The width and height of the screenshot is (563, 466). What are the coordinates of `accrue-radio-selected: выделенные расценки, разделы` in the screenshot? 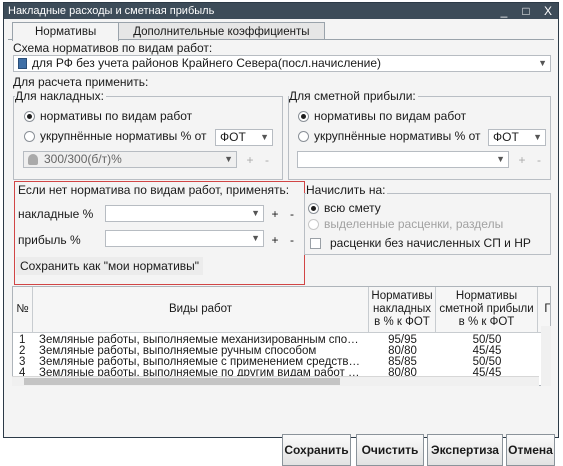 It's located at (405, 224).